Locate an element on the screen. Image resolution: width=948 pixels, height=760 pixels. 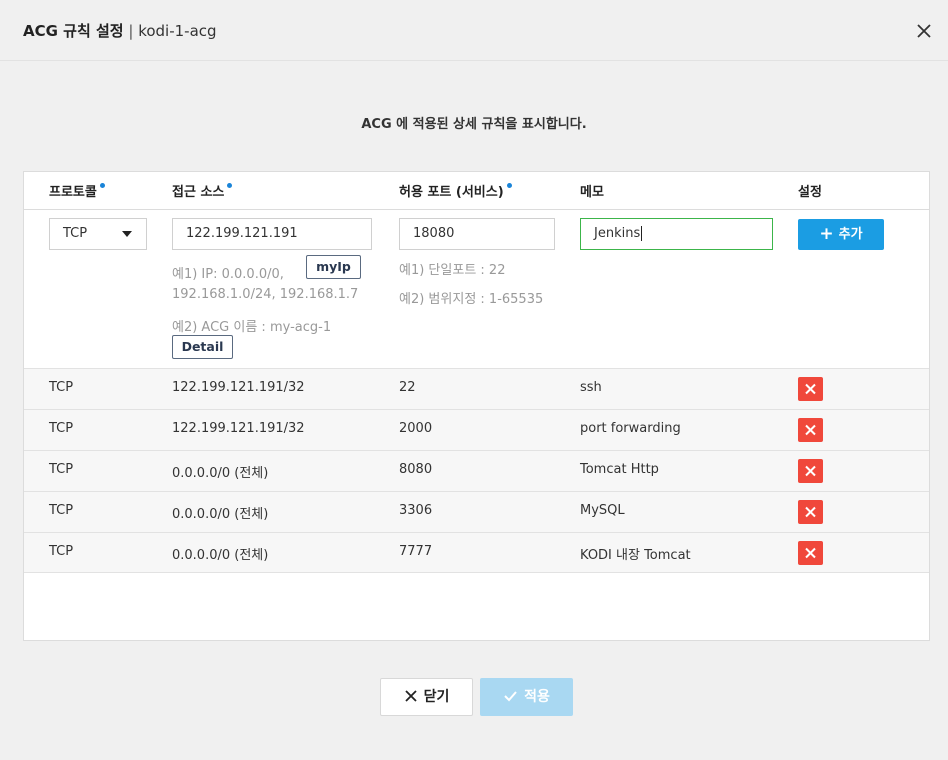
rule-memo: ssh is located at coordinates (591, 387).